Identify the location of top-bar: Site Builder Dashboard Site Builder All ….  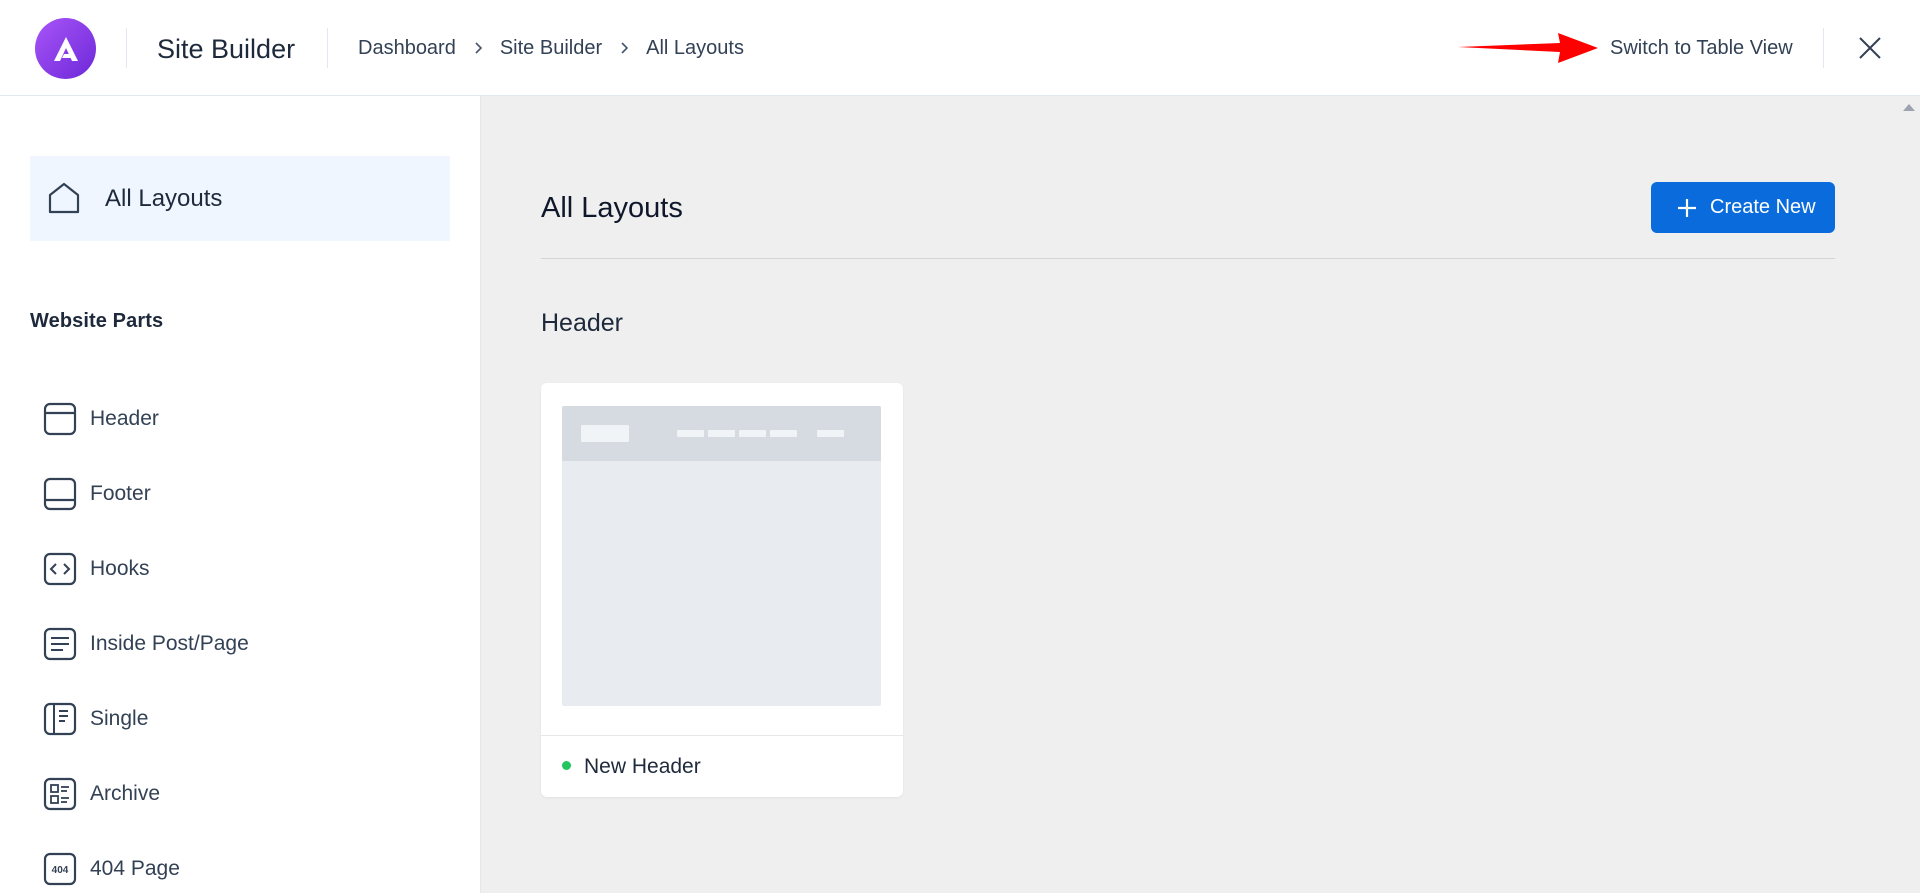
(960, 48).